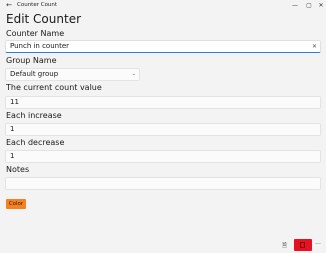 Image resolution: width=326 pixels, height=253 pixels. What do you see at coordinates (163, 156) in the screenshot?
I see `decrease-input: 1` at bounding box center [163, 156].